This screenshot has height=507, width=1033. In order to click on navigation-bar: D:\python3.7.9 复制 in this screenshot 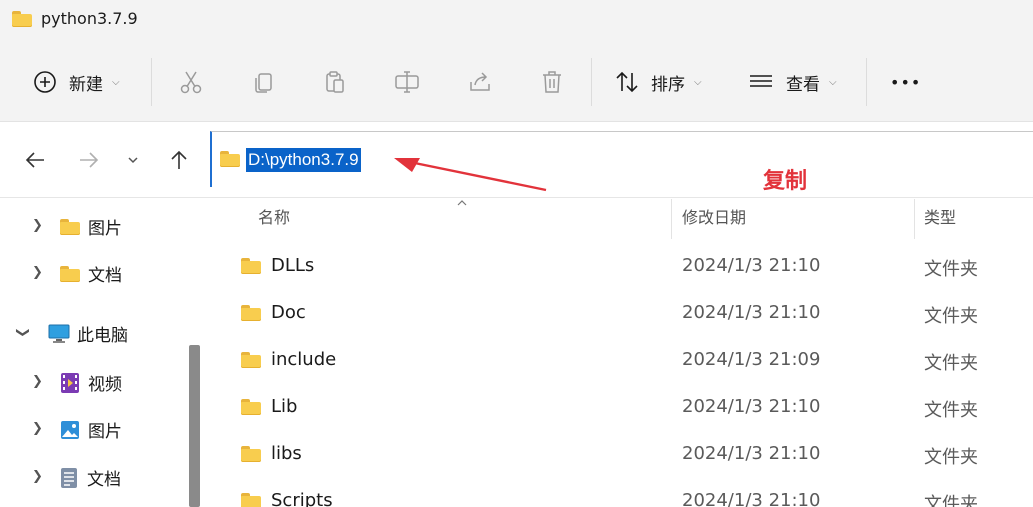, I will do `click(516, 160)`.